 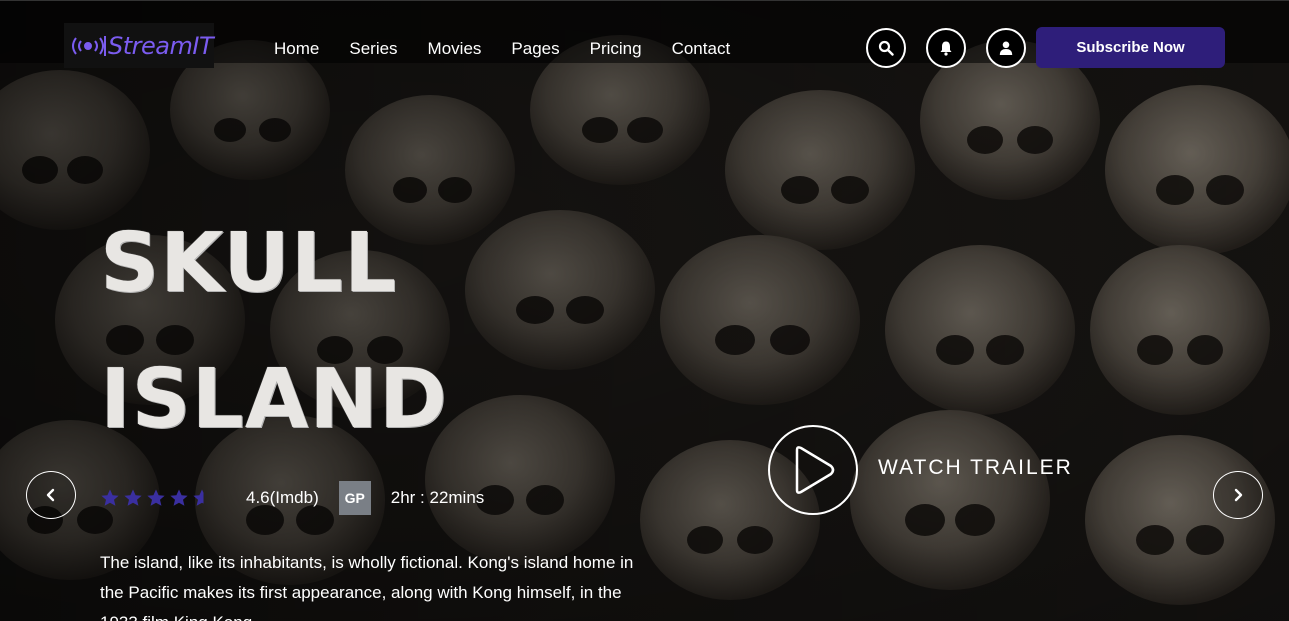 I want to click on age-rating-badge: GP, so click(x=354, y=498).